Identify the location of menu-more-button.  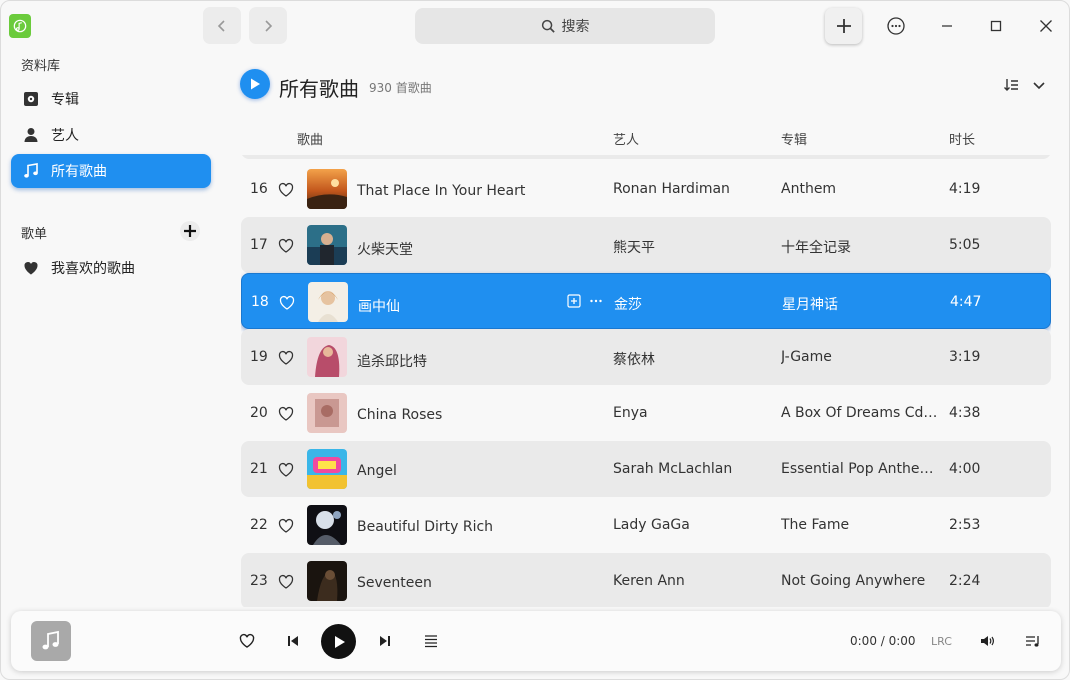
(896, 26).